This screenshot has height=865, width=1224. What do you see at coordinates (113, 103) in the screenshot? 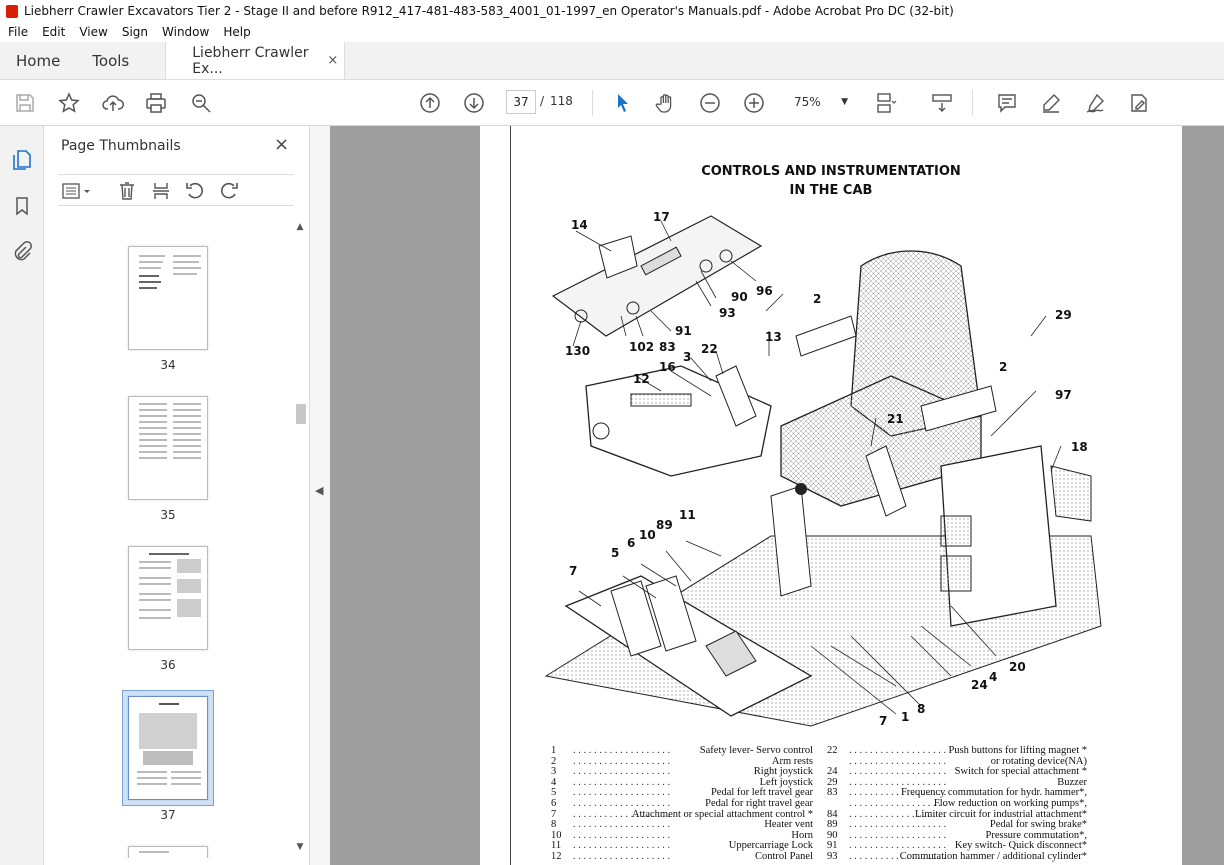
I see `upload-cloud-icon` at bounding box center [113, 103].